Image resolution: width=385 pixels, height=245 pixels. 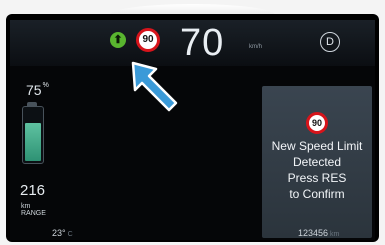 What do you see at coordinates (313, 233) in the screenshot?
I see `odometer-value: 123456` at bounding box center [313, 233].